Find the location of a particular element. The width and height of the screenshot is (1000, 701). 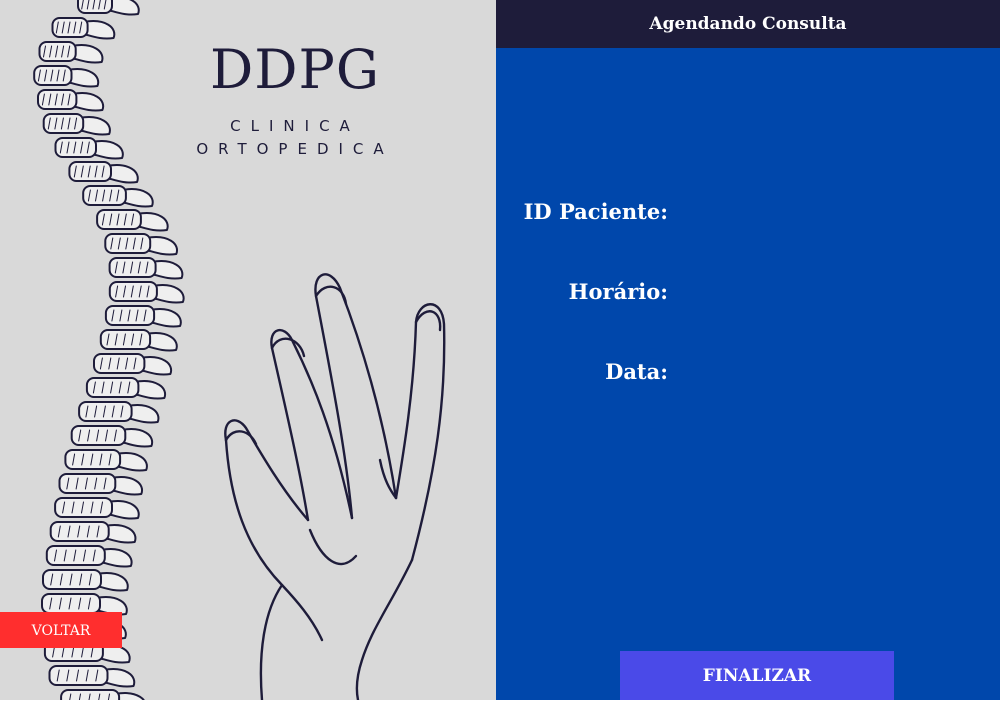

date-input is located at coordinates (827, 374).